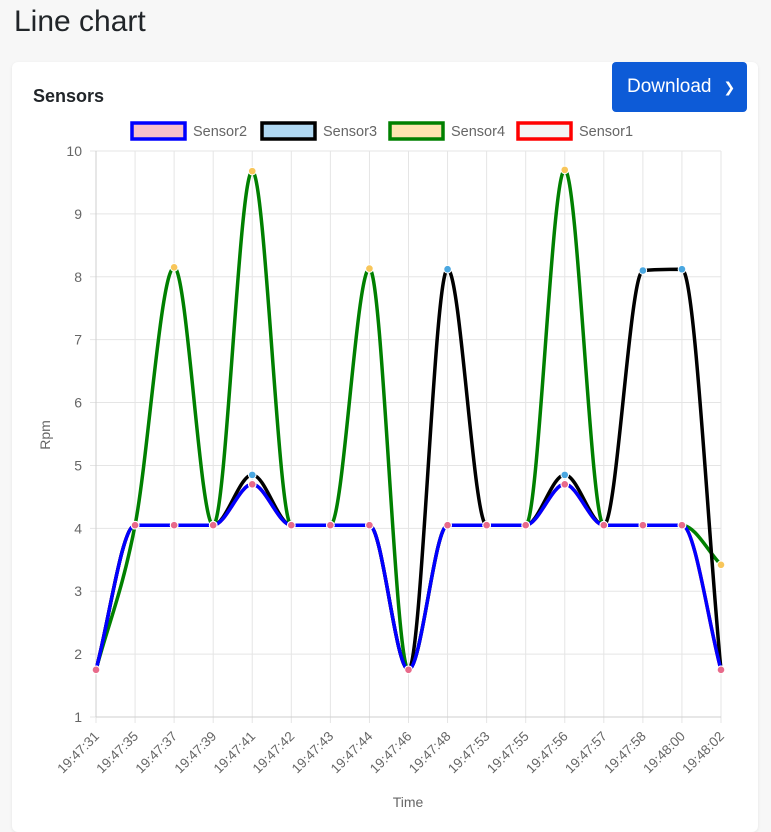 Image resolution: width=771 pixels, height=832 pixels. I want to click on x-tick-label: 19:47:41, so click(235, 753).